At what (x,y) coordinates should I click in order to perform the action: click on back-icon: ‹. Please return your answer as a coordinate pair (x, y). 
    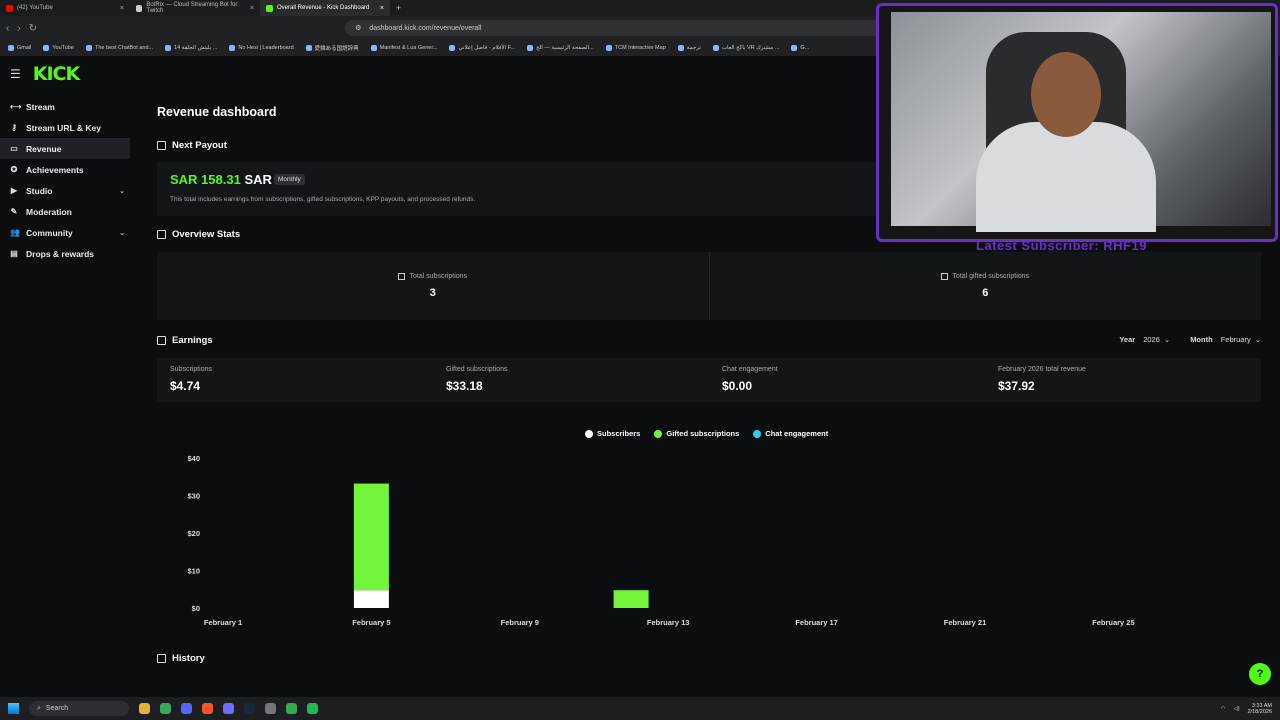
    Looking at the image, I should click on (7, 28).